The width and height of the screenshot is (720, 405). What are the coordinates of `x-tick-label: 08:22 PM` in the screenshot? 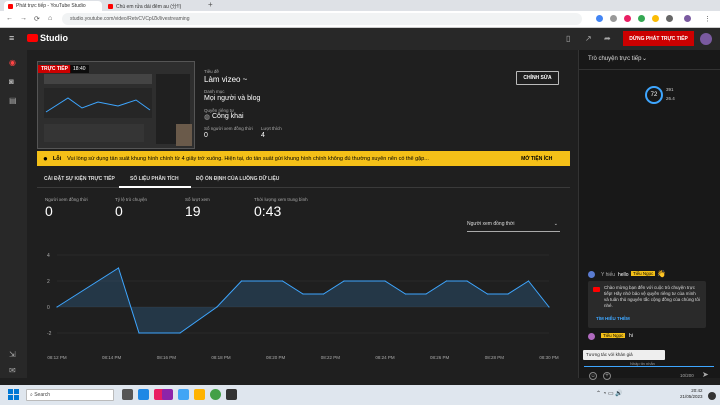 It's located at (331, 357).